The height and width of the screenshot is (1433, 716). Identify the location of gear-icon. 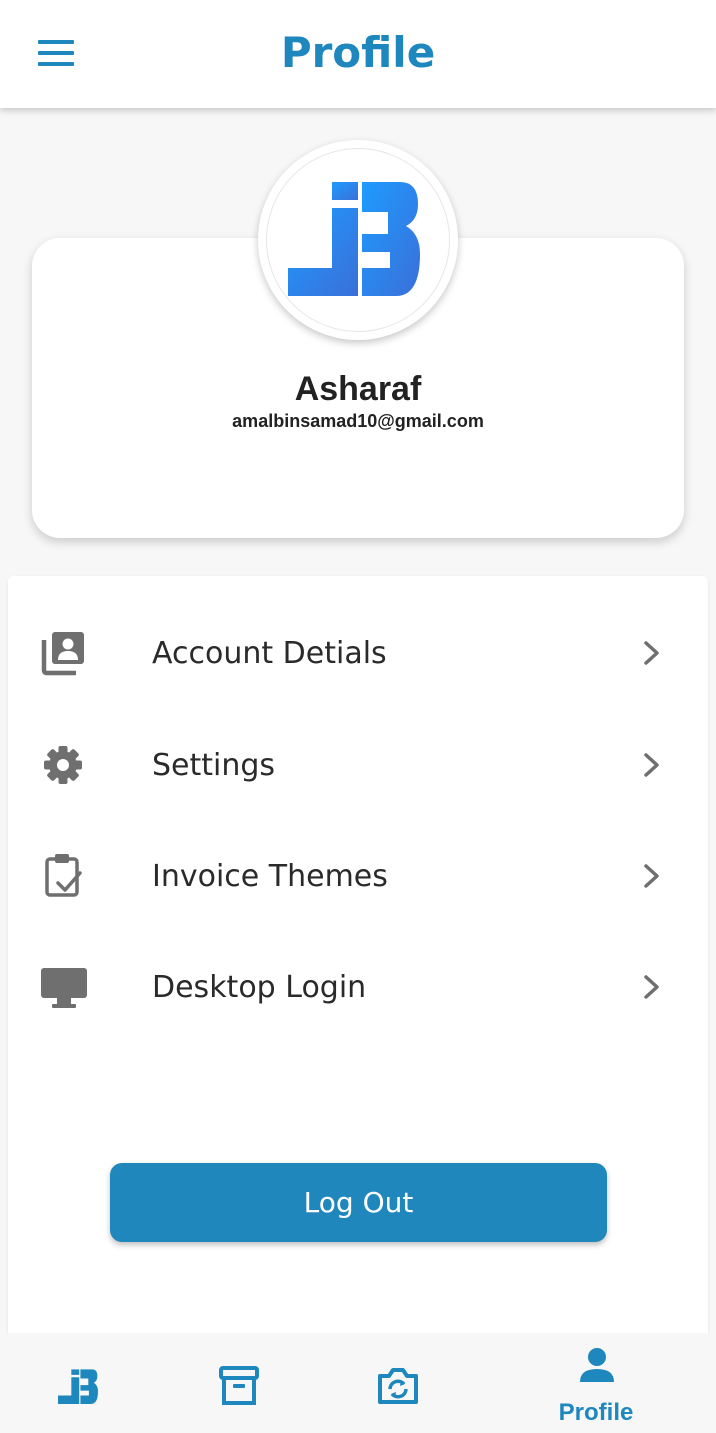
(63, 765).